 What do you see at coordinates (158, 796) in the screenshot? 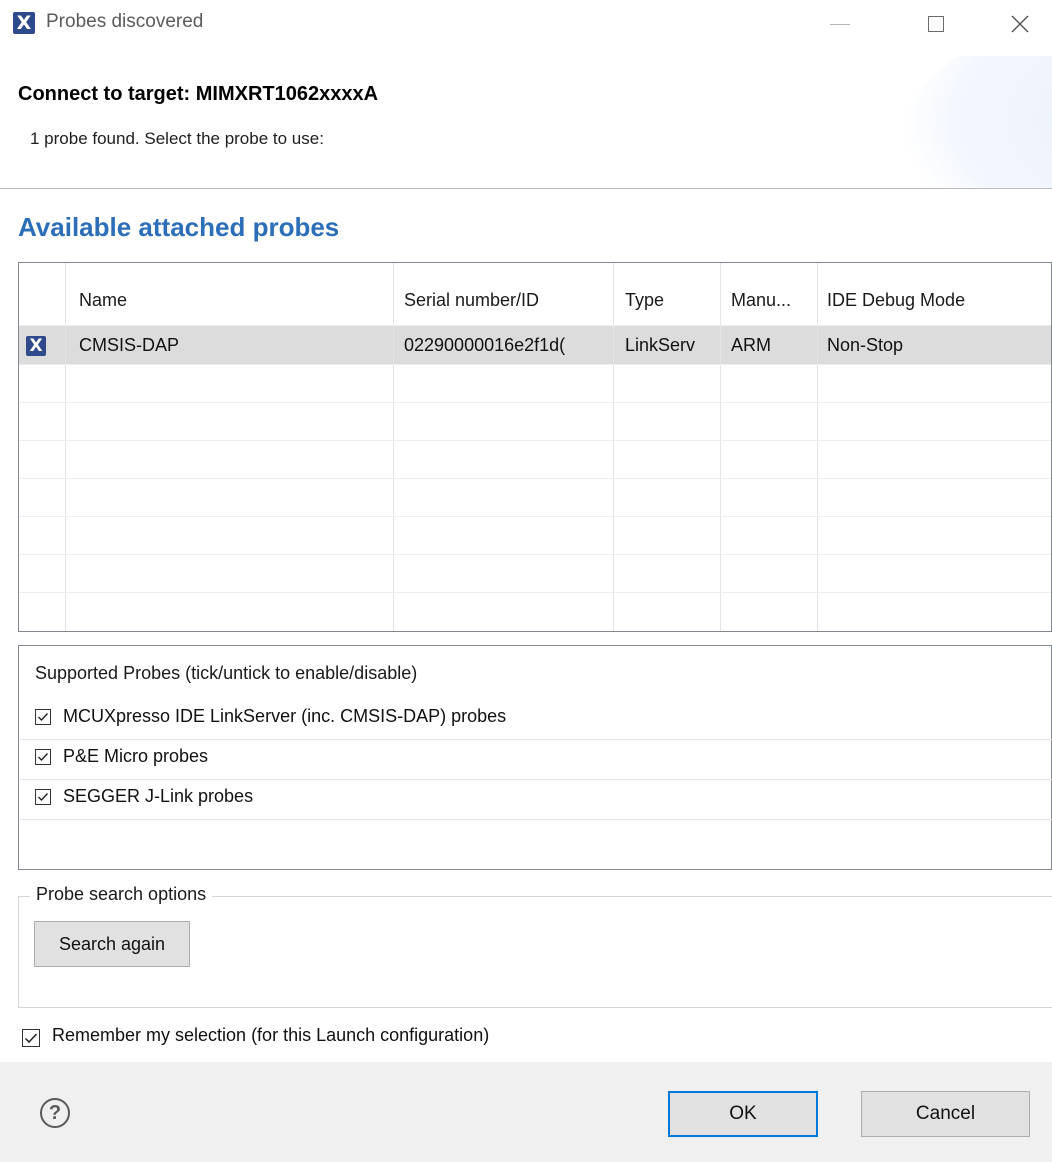
I see `jlink-label: SEGGER J-Link probes` at bounding box center [158, 796].